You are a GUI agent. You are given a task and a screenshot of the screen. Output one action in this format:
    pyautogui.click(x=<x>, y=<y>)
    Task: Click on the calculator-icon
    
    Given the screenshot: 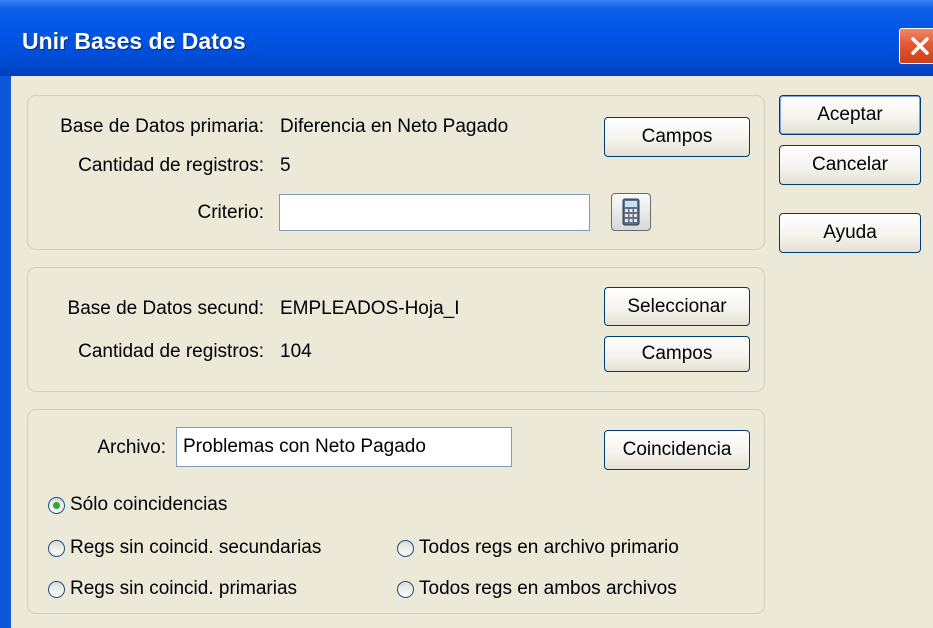 What is the action you would take?
    pyautogui.click(x=631, y=212)
    